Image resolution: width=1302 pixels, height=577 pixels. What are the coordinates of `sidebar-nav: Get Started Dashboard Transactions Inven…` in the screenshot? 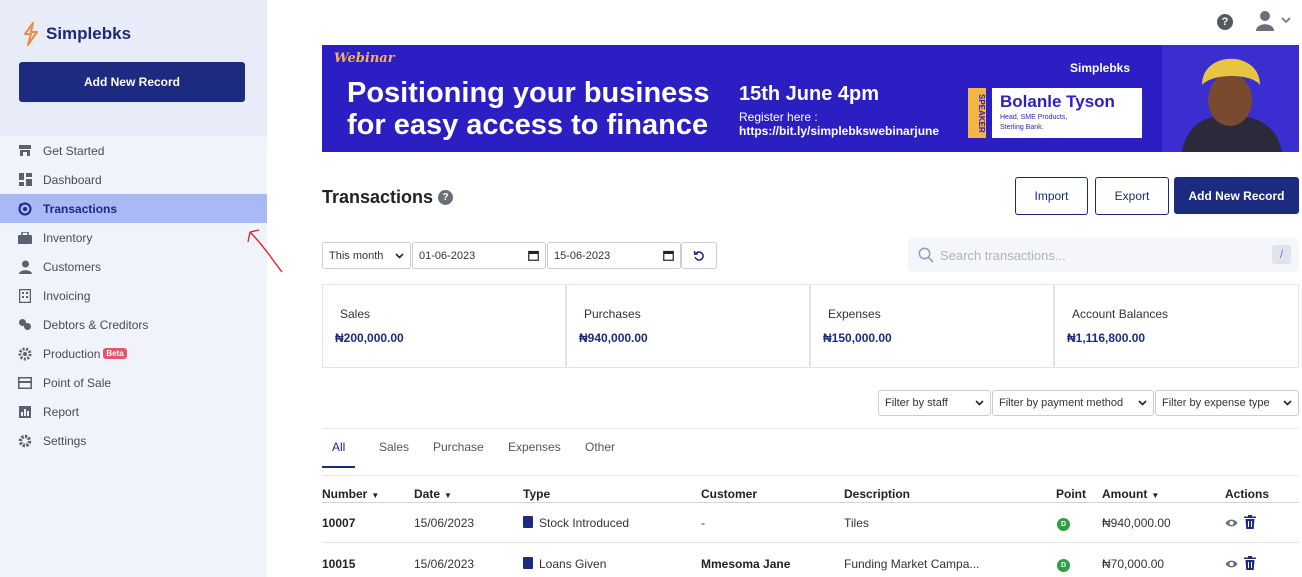 It's located at (133, 295).